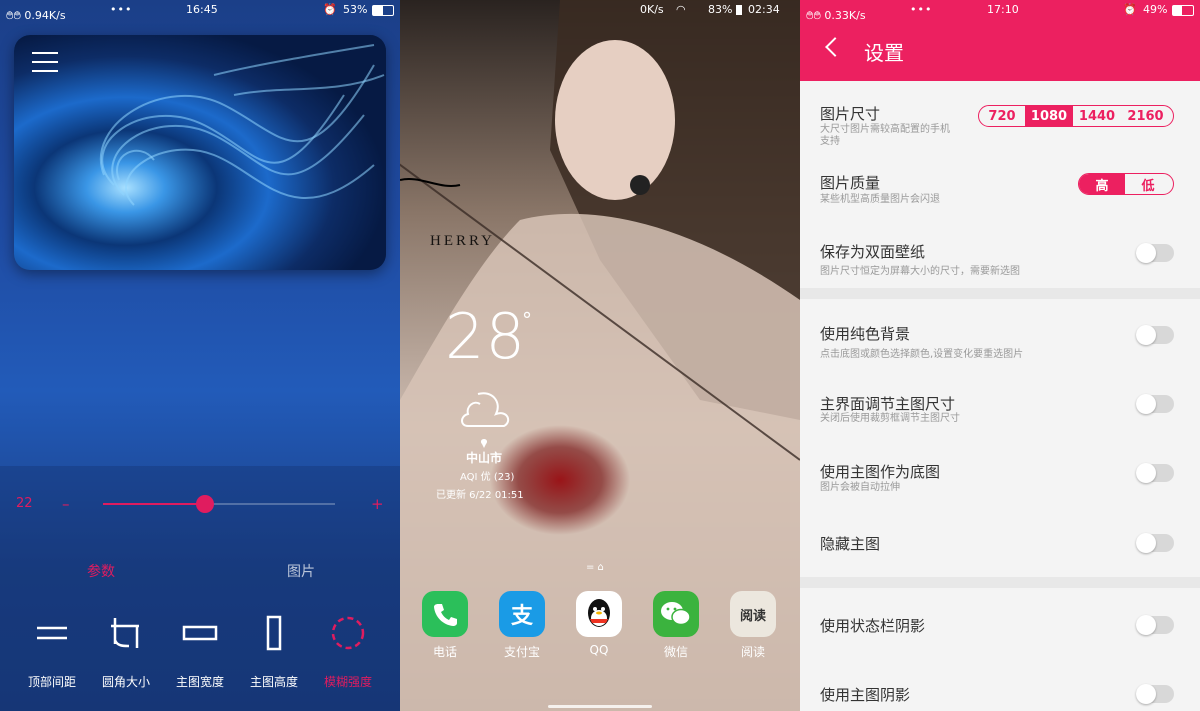 The width and height of the screenshot is (1200, 711). I want to click on network-speed: ࿉࿉ 0.94K/s, so click(36, 15).